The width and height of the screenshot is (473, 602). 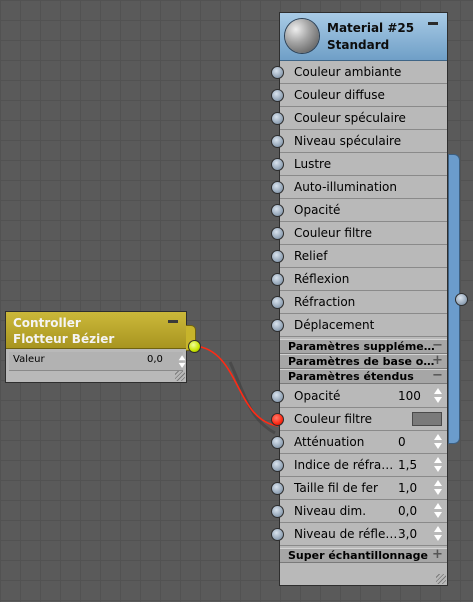 What do you see at coordinates (358, 555) in the screenshot?
I see `rollout-label: Super échantillonnage` at bounding box center [358, 555].